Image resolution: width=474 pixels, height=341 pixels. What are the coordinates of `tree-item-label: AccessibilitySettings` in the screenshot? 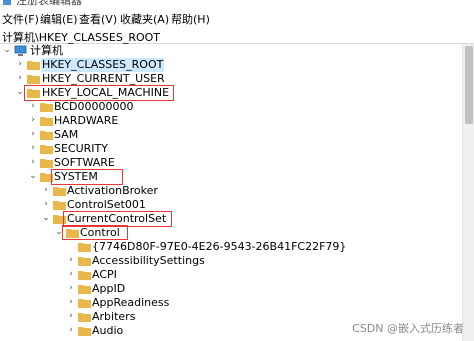 It's located at (148, 260).